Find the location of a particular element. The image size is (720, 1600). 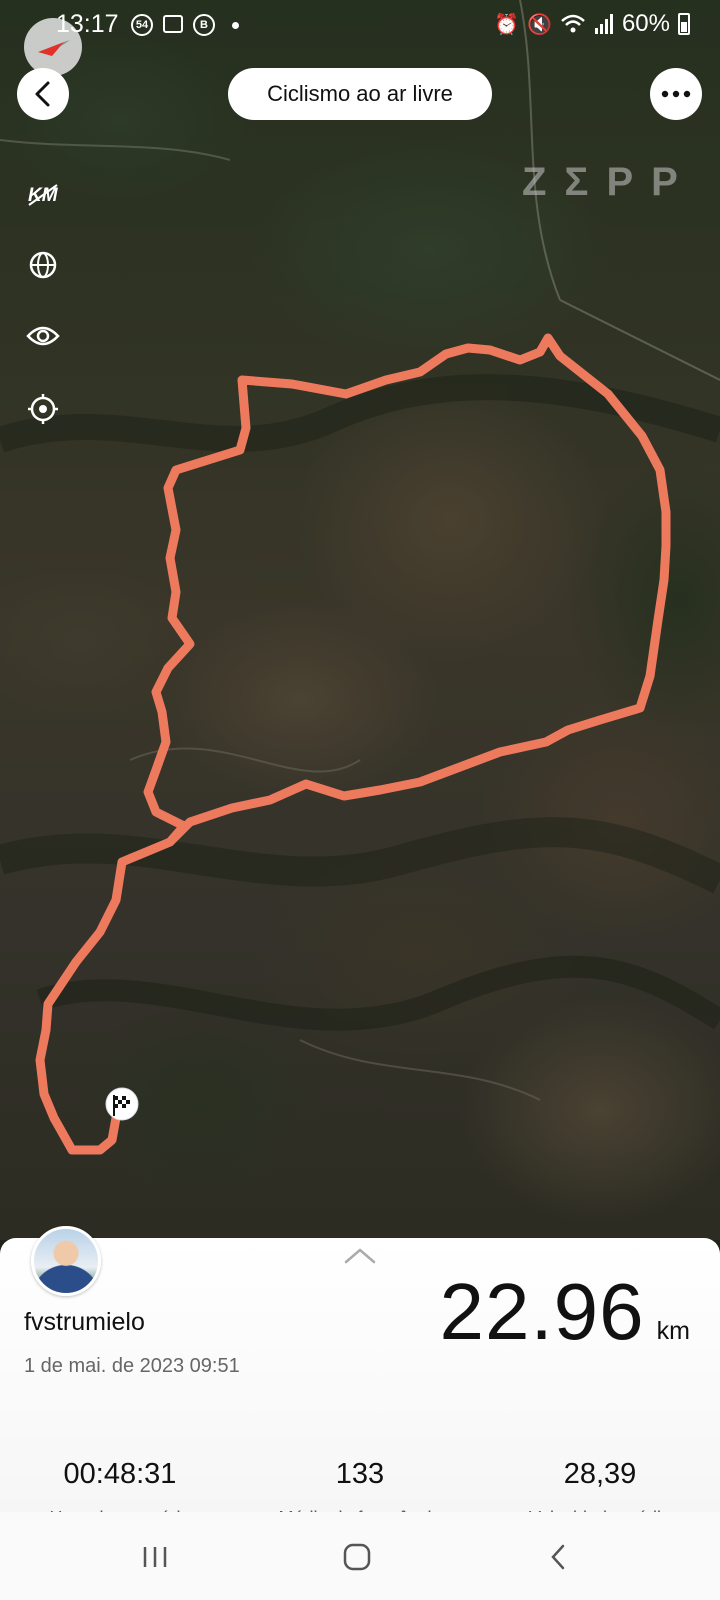

system-nav-bar is located at coordinates (360, 1556).